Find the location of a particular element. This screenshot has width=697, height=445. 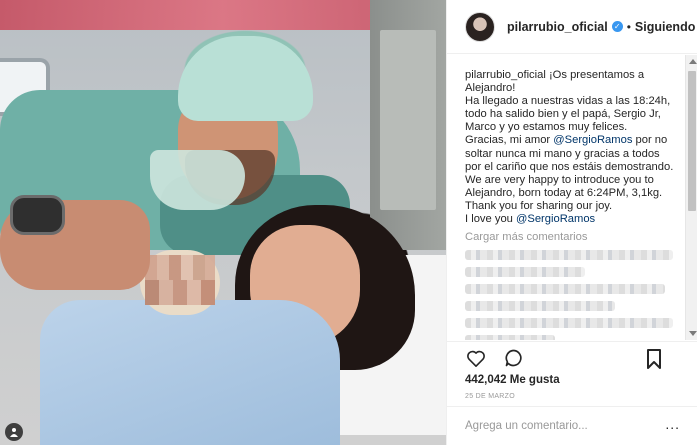

photo-door is located at coordinates (408, 125).